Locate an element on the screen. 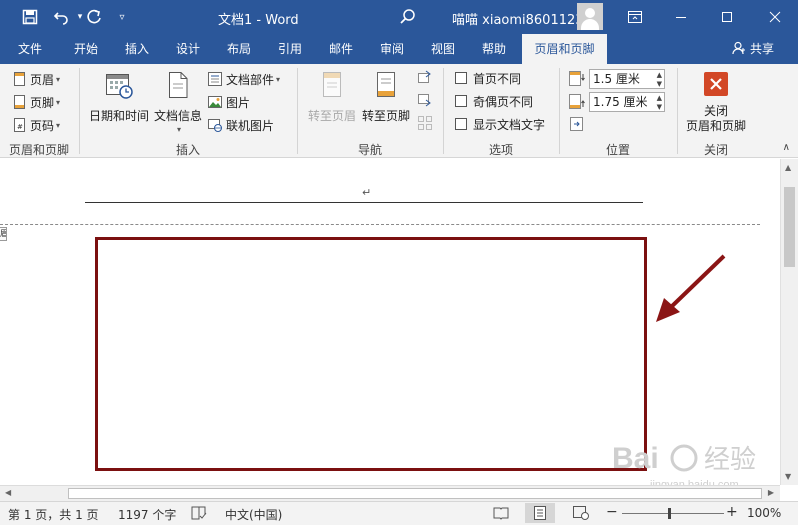 Image resolution: width=798 pixels, height=525 pixels. zoom-out-icon: − is located at coordinates (612, 512).